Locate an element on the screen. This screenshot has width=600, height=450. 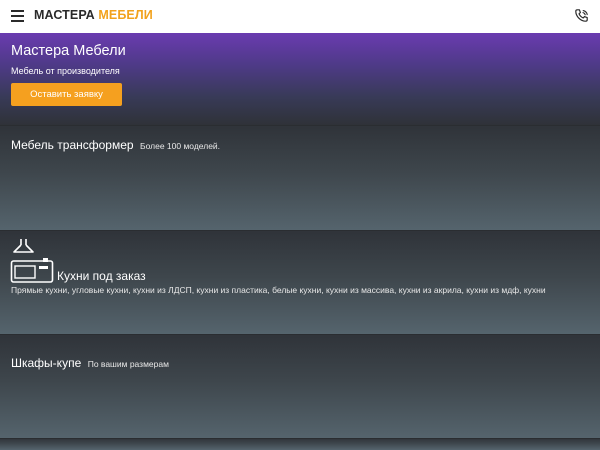
category-description: По вашим размерам is located at coordinates (128, 364).